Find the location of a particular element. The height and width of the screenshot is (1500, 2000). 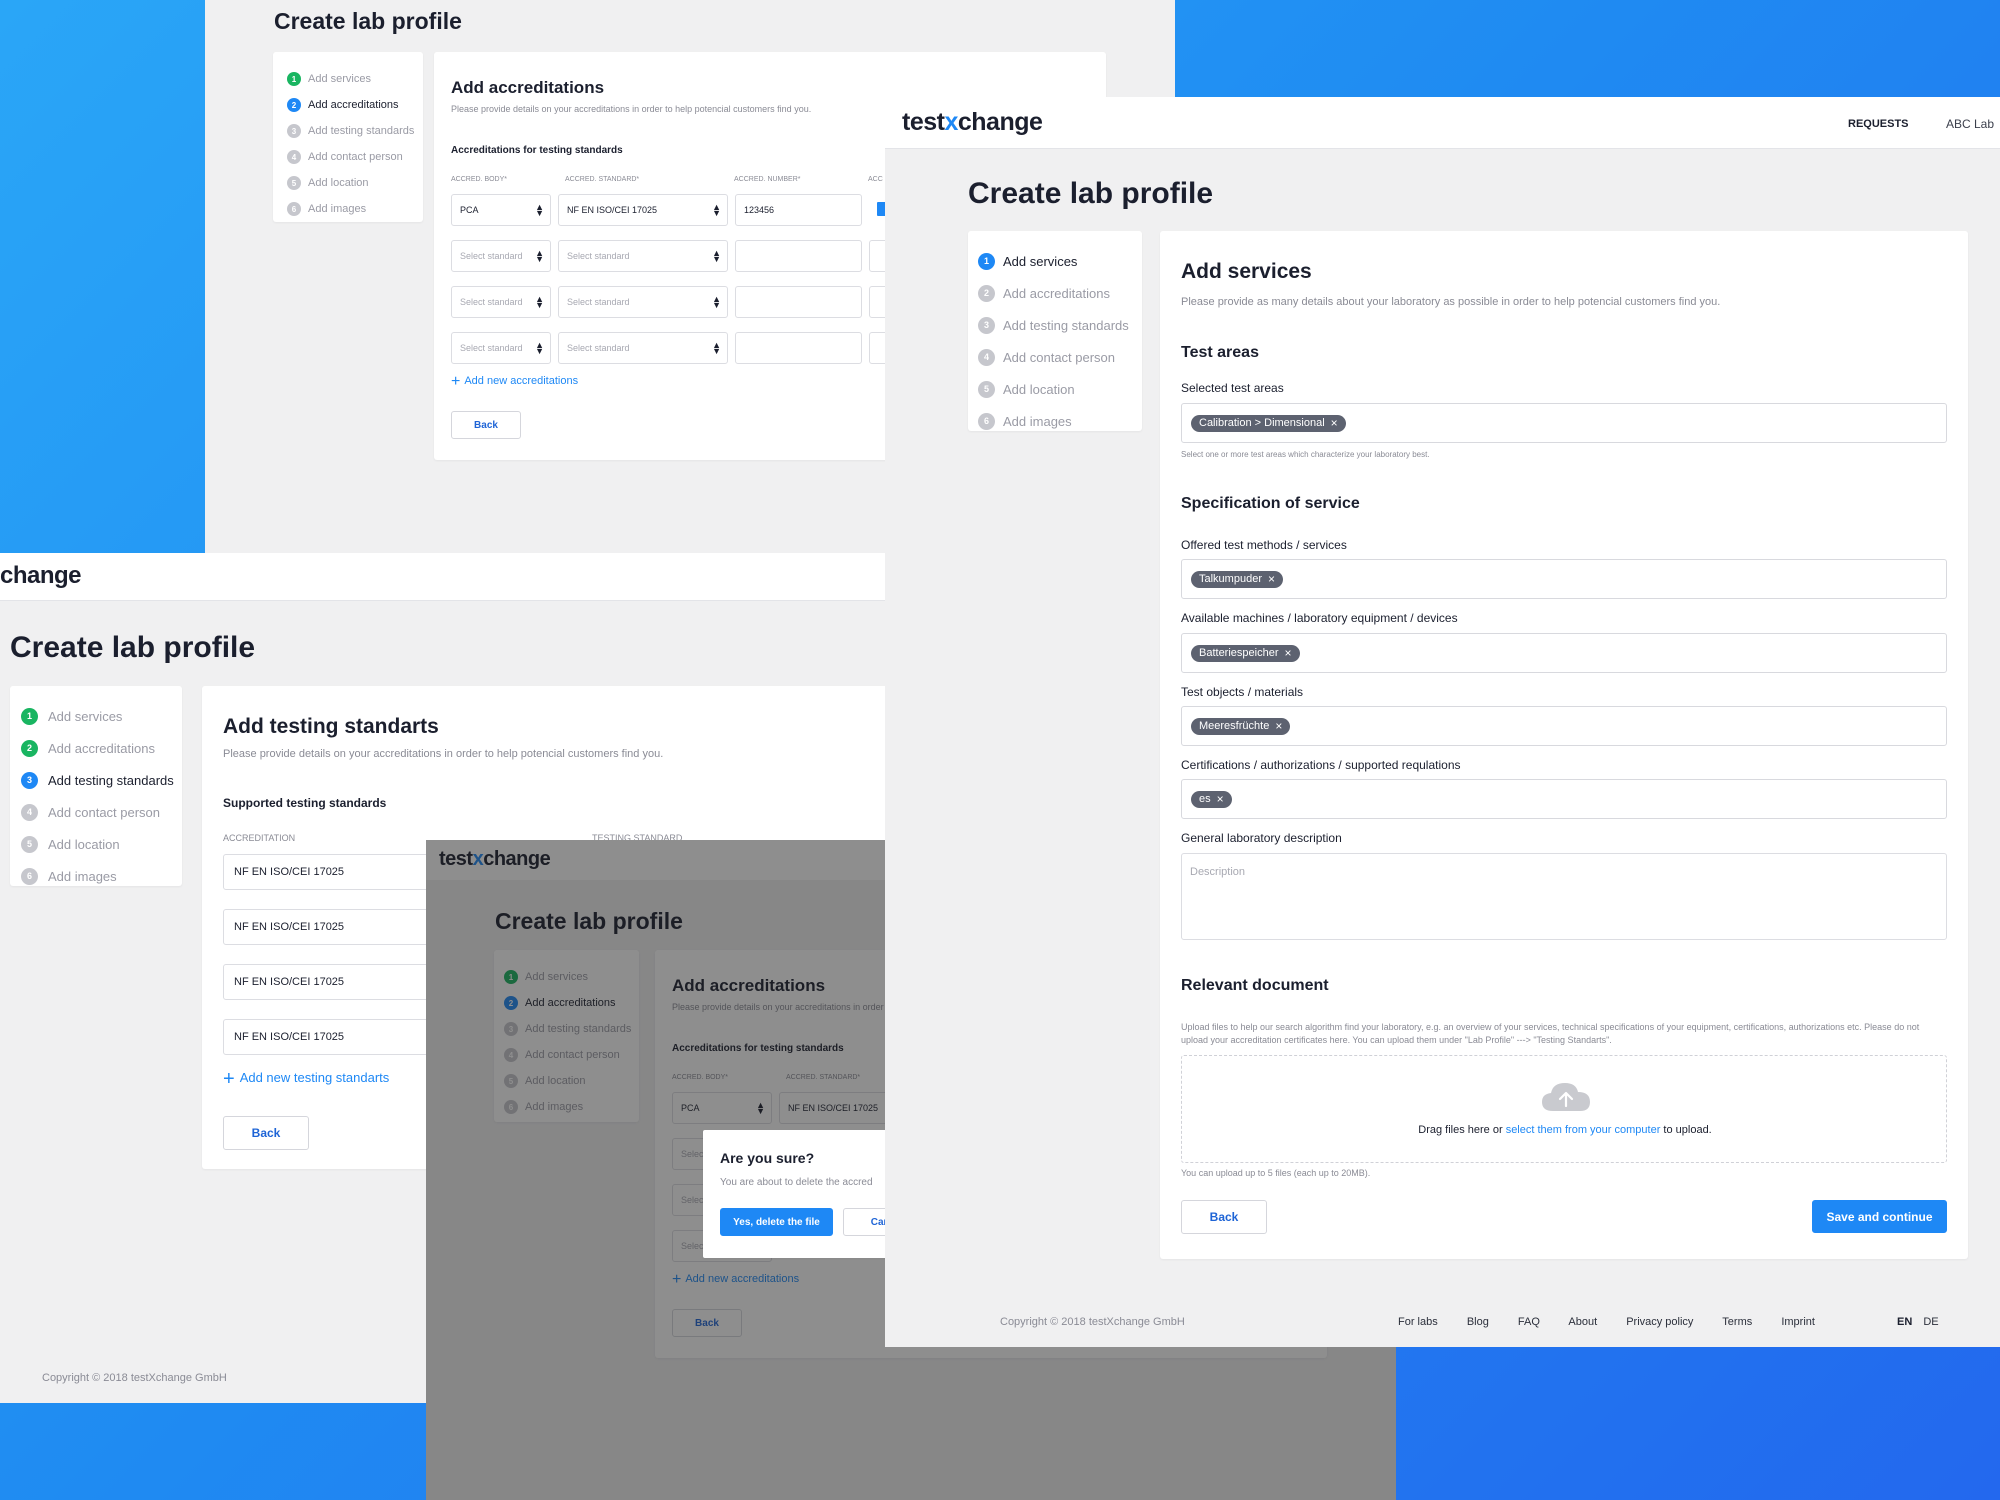

objects-field-wrap: Meeresfrüchte × is located at coordinates (1564, 726).